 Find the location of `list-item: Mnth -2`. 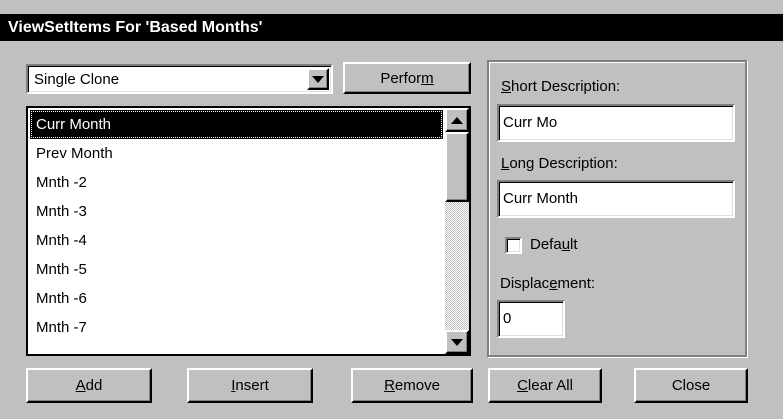

list-item: Mnth -2 is located at coordinates (236, 182).